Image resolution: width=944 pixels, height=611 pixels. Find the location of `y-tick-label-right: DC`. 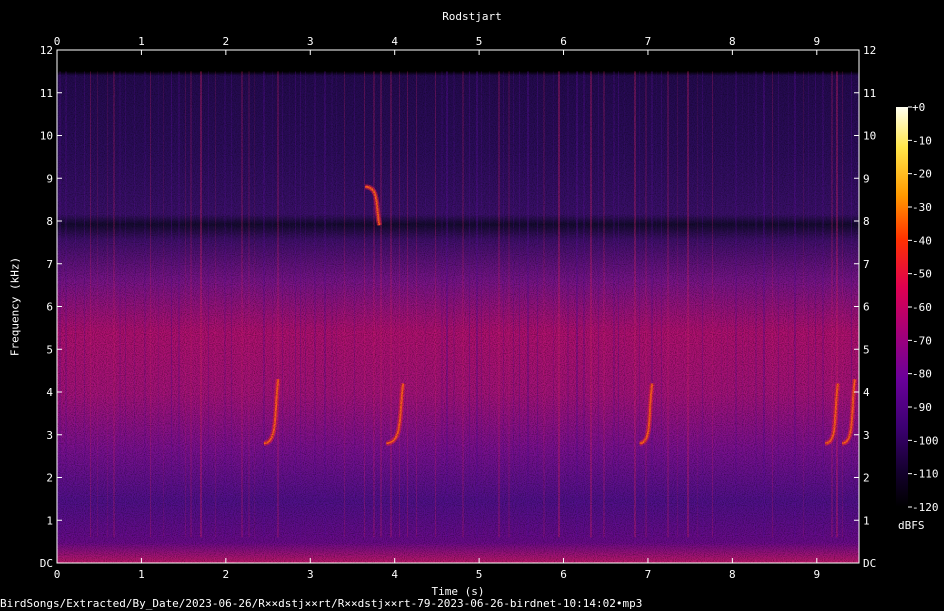

y-tick-label-right: DC is located at coordinates (869, 563).